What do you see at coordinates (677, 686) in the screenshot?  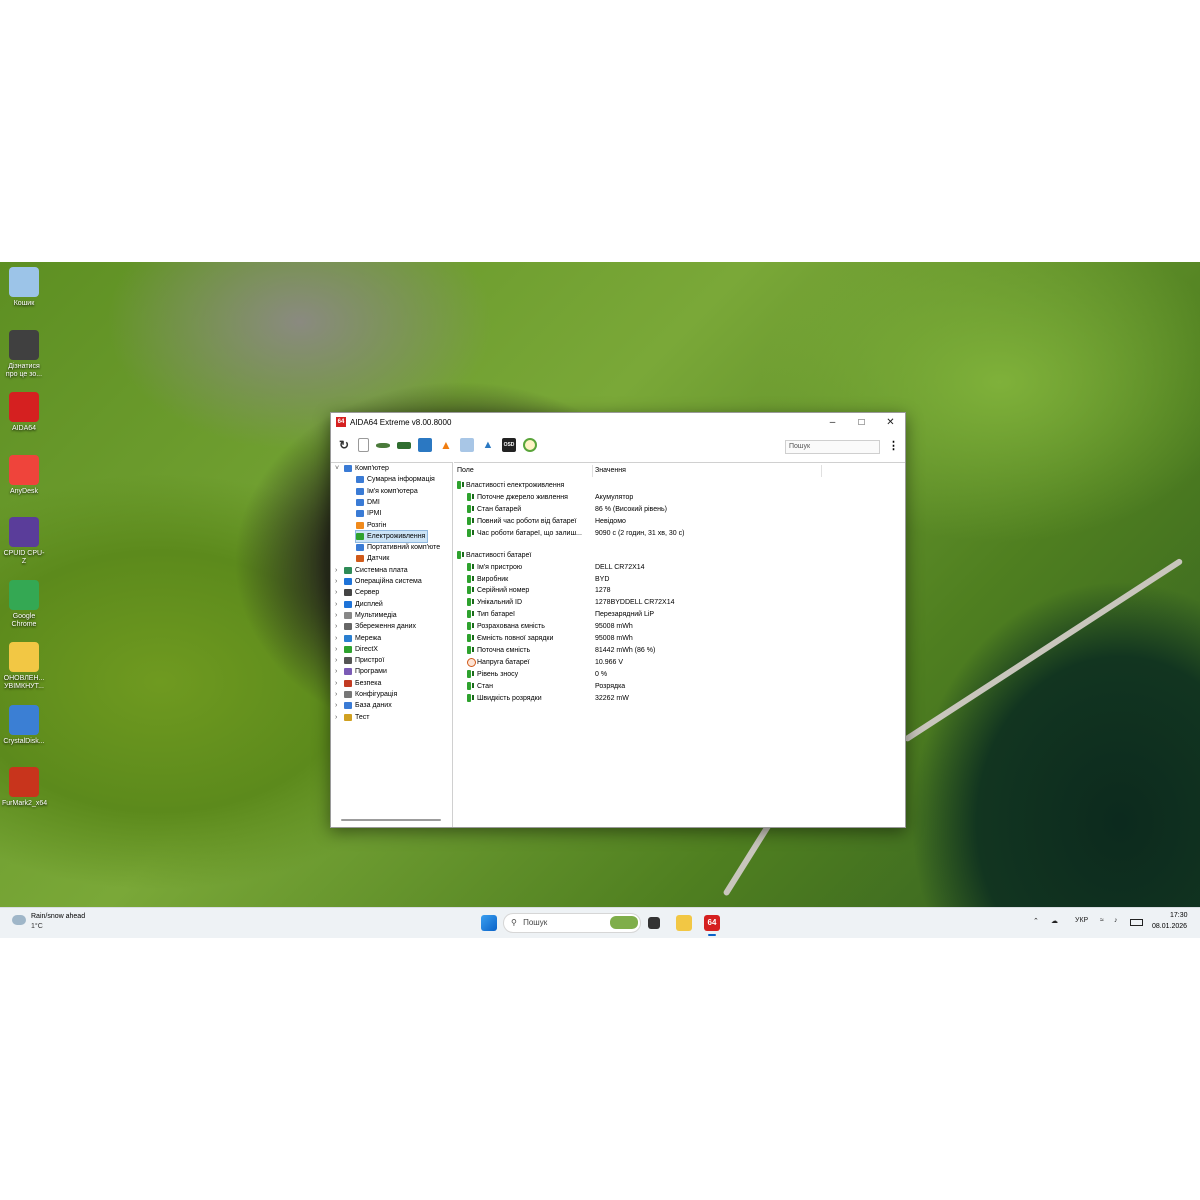 I see `table-row: Стан Розрядка` at bounding box center [677, 686].